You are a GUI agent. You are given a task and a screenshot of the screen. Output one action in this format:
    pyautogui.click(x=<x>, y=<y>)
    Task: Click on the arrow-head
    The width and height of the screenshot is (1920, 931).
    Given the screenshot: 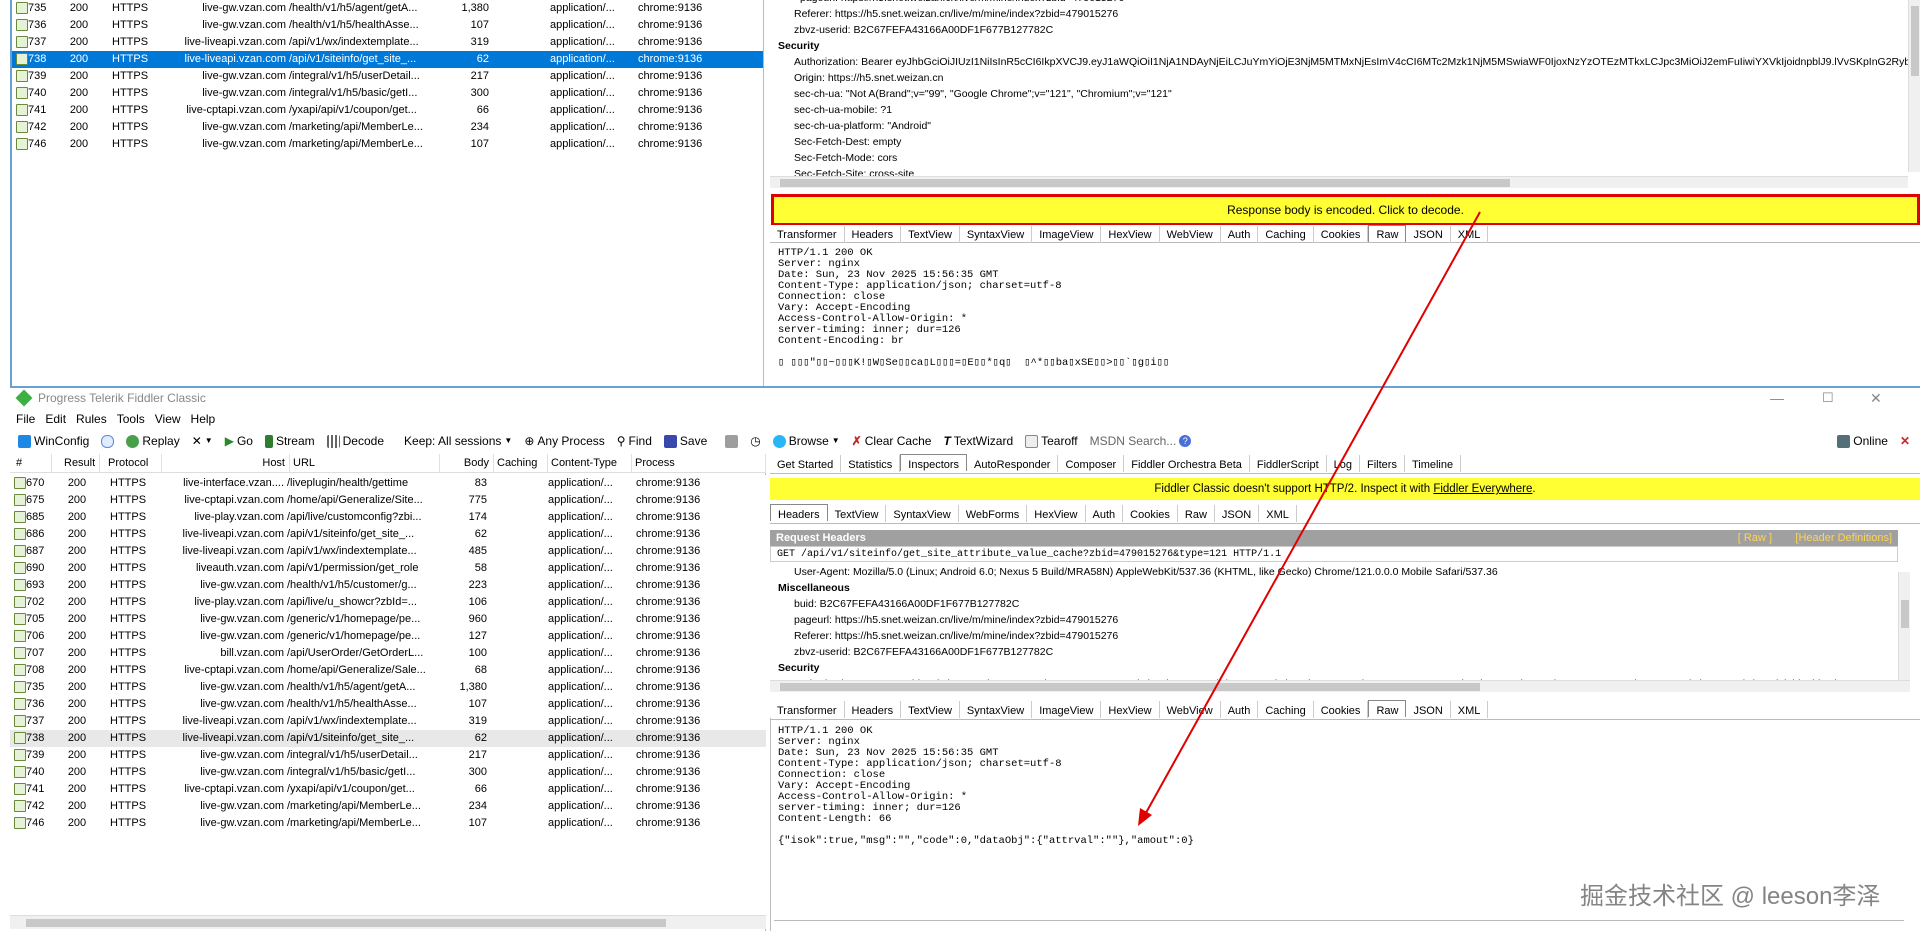 What is the action you would take?
    pyautogui.click(x=1145, y=817)
    